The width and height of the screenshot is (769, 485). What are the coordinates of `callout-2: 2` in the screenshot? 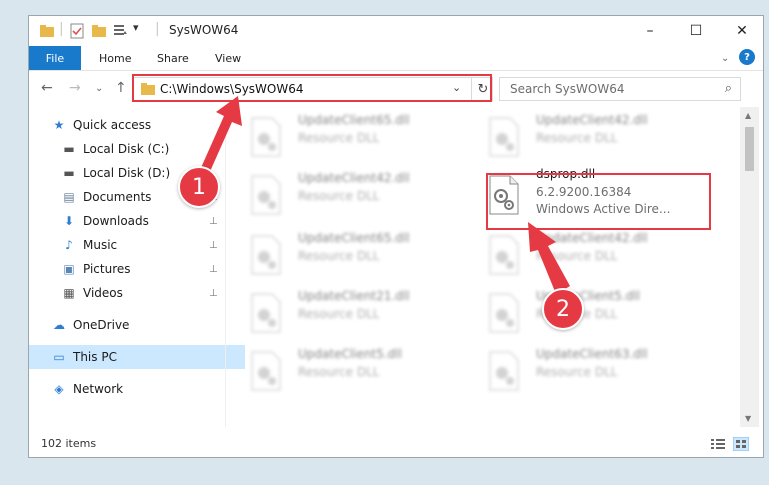 It's located at (563, 309).